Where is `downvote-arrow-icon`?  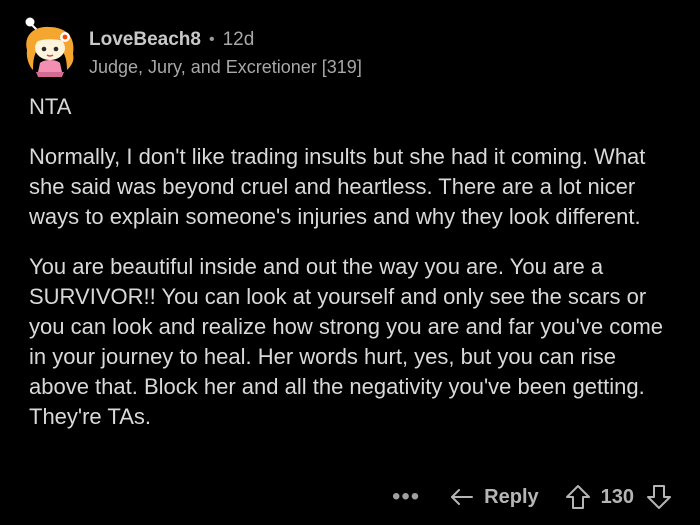 downvote-arrow-icon is located at coordinates (659, 497).